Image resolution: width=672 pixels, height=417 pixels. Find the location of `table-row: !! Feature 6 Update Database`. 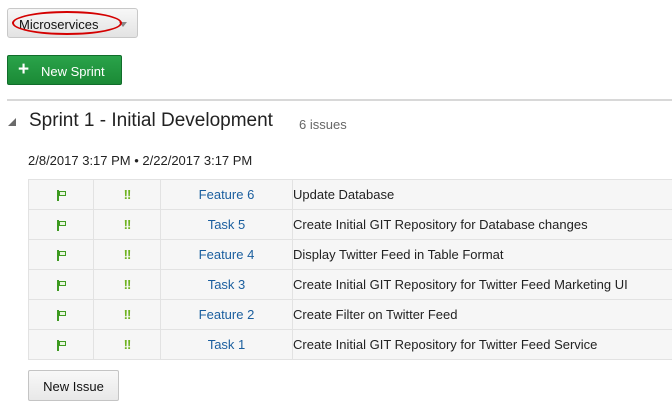

table-row: !! Feature 6 Update Database is located at coordinates (350, 194).